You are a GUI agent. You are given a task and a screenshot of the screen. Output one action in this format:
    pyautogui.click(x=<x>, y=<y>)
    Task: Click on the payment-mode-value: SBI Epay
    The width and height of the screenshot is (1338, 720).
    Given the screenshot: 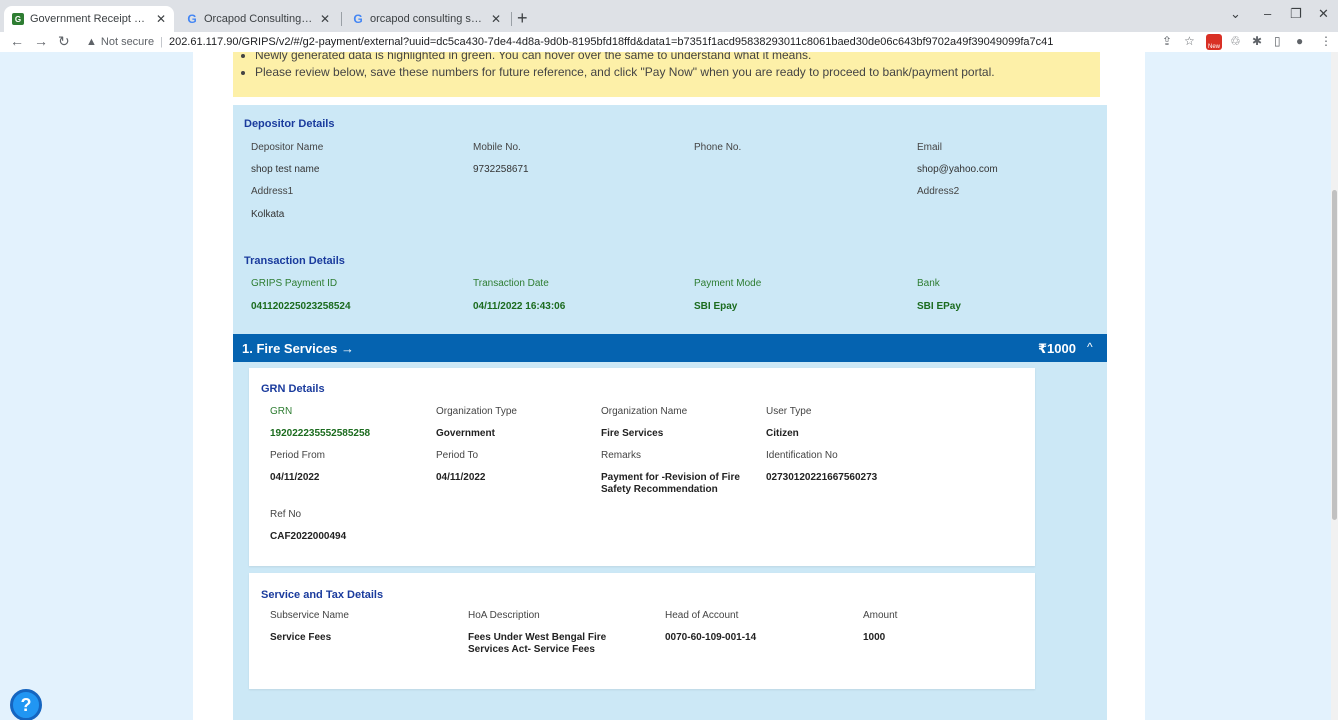 What is the action you would take?
    pyautogui.click(x=716, y=306)
    